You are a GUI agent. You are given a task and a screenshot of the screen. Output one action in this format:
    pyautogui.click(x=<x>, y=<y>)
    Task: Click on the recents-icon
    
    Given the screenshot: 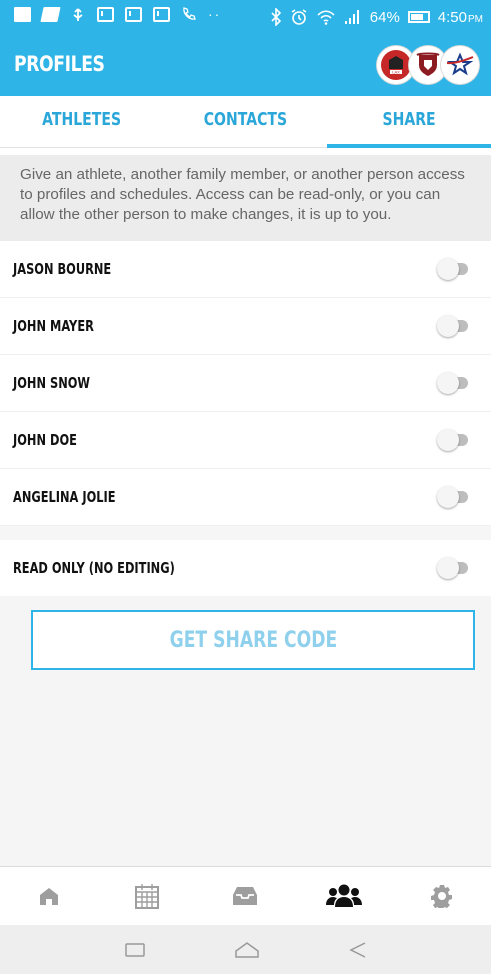 What is the action you would take?
    pyautogui.click(x=135, y=950)
    